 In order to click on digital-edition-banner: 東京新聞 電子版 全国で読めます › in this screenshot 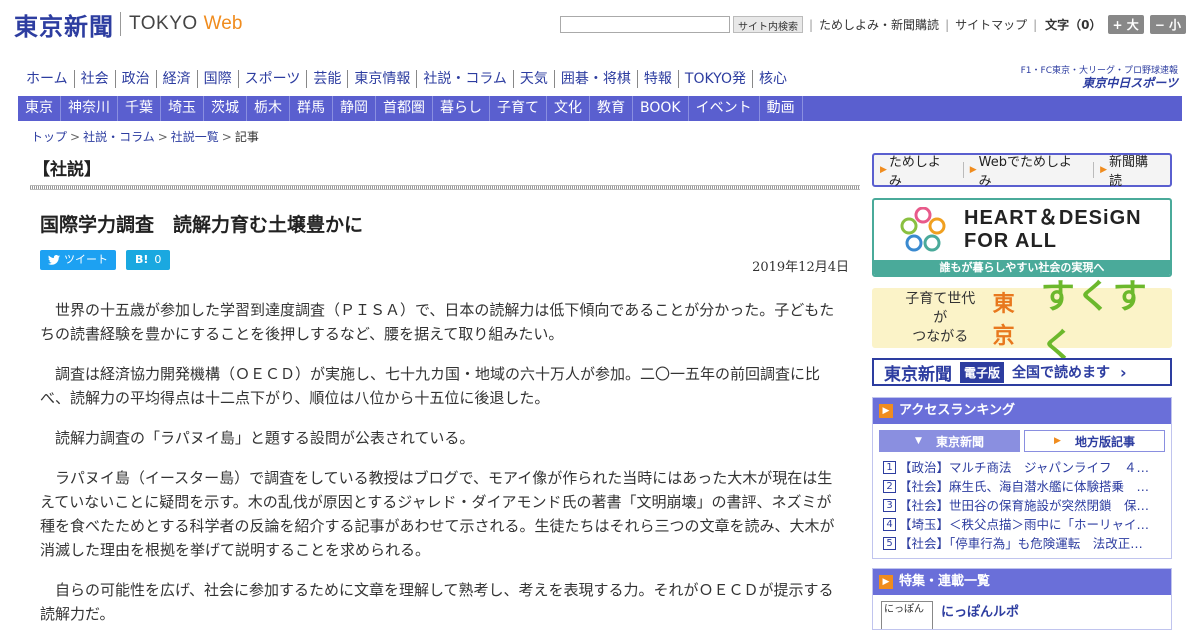, I will do `click(1022, 372)`.